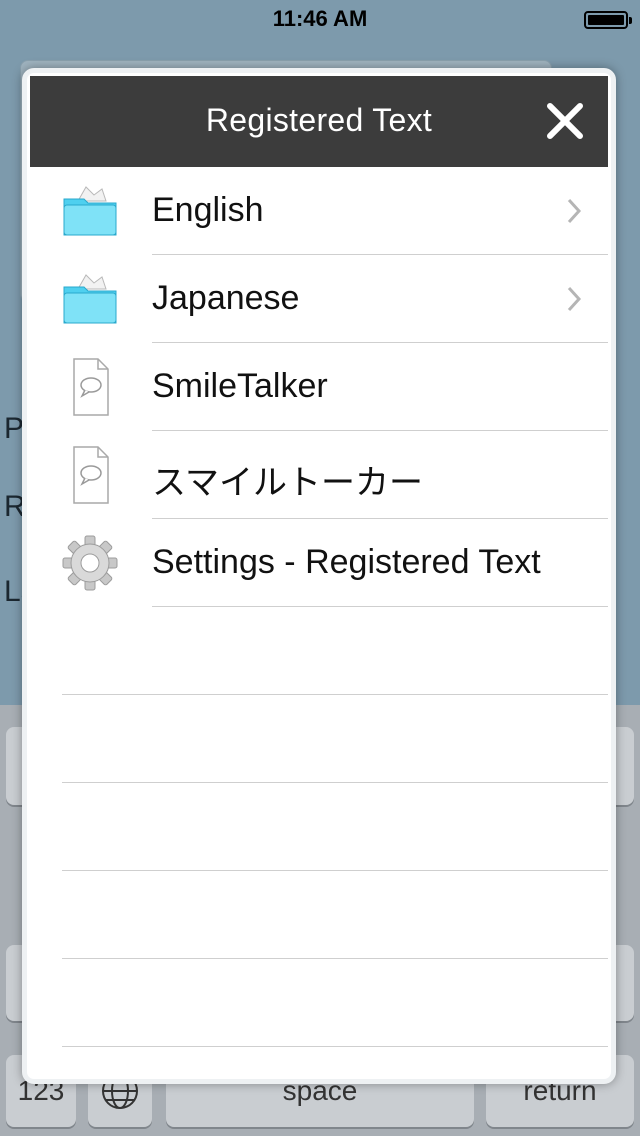 The height and width of the screenshot is (1136, 640). I want to click on close-button, so click(565, 121).